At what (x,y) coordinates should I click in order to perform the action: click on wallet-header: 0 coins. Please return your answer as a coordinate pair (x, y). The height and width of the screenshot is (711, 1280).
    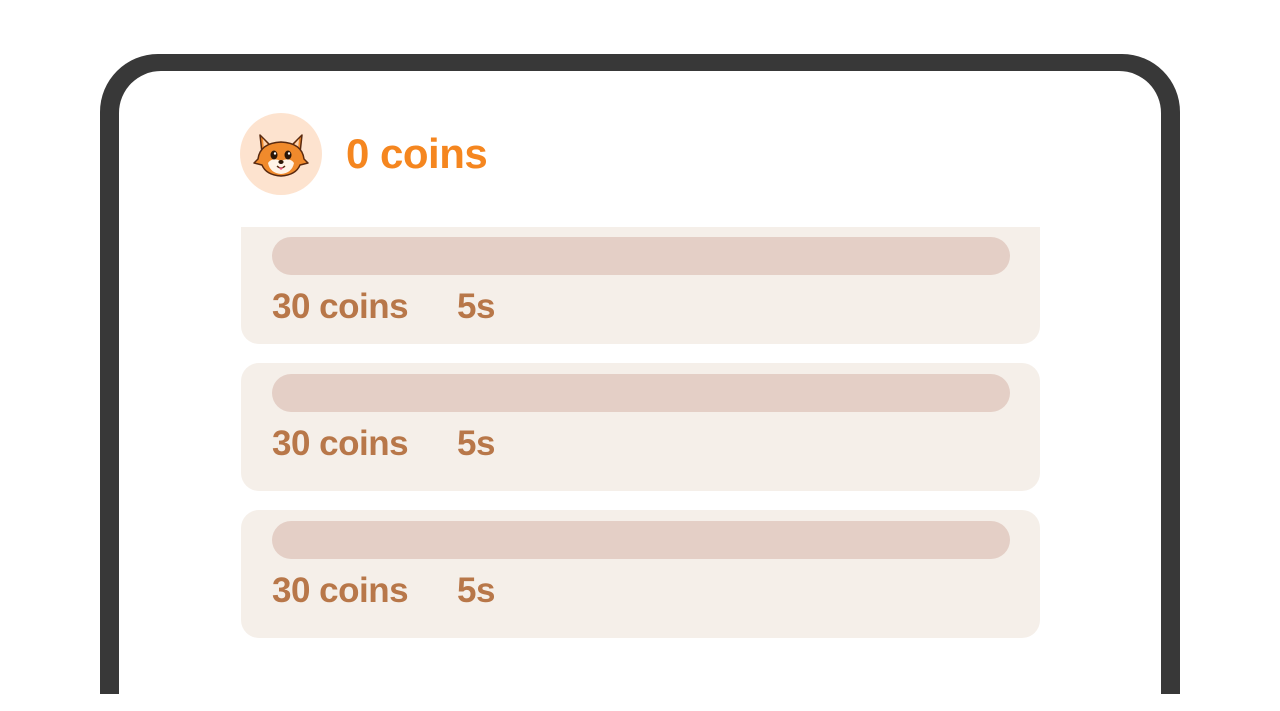
    Looking at the image, I should click on (364, 154).